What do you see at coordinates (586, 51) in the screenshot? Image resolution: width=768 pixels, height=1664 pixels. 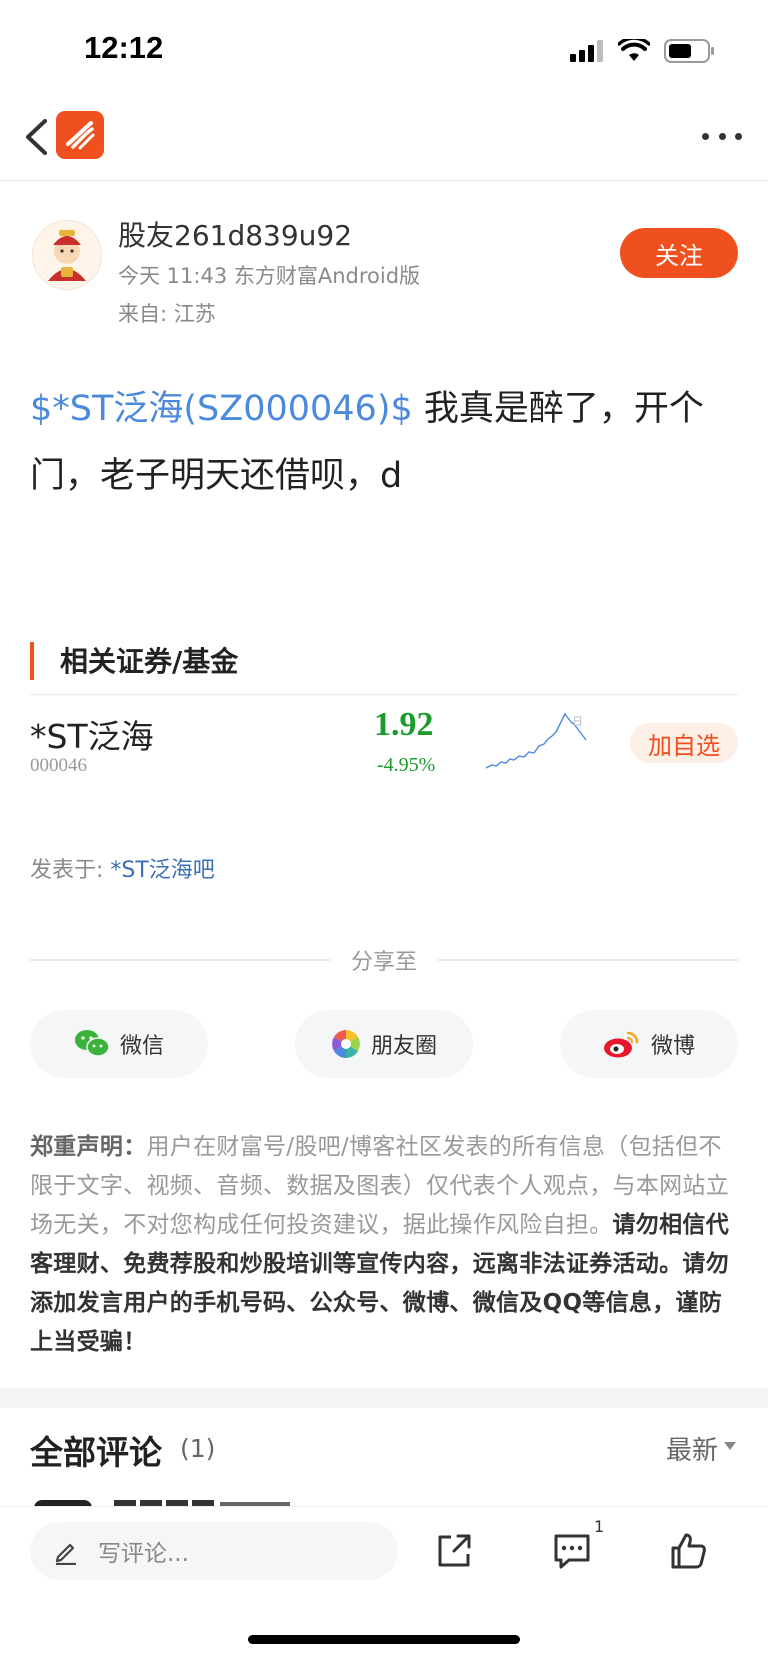 I see `signal-icon` at bounding box center [586, 51].